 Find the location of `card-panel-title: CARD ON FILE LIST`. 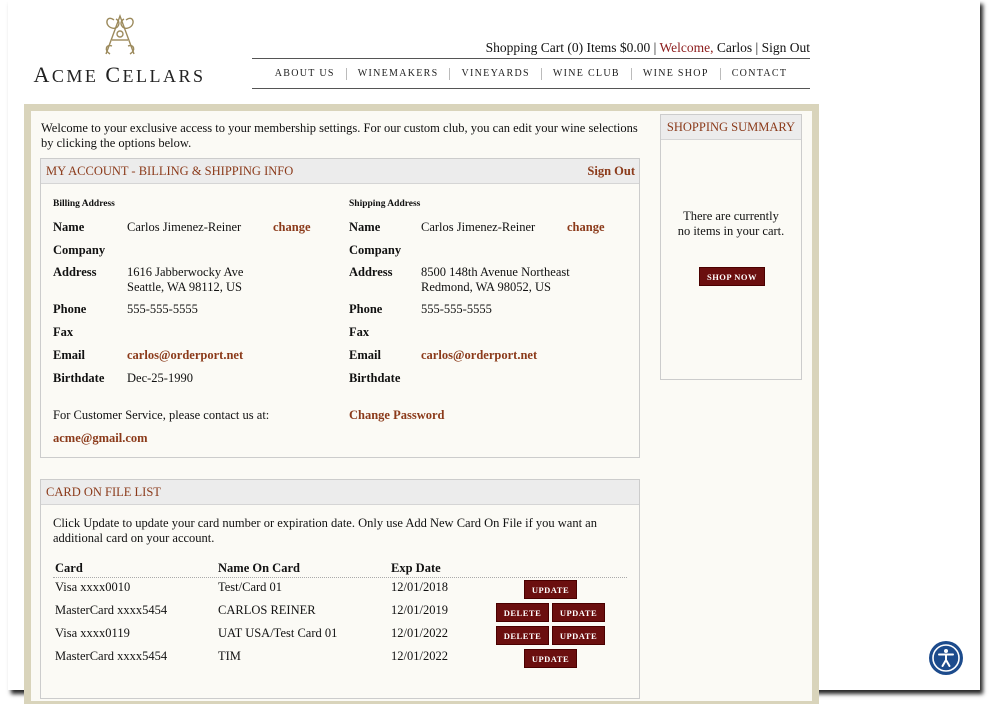

card-panel-title: CARD ON FILE LIST is located at coordinates (103, 492).